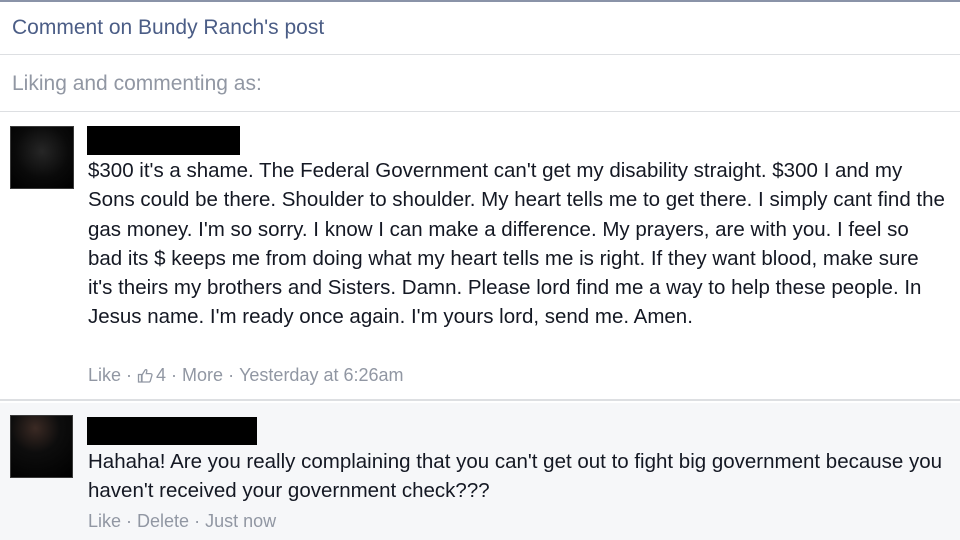  I want to click on timestamp: Just now, so click(240, 521).